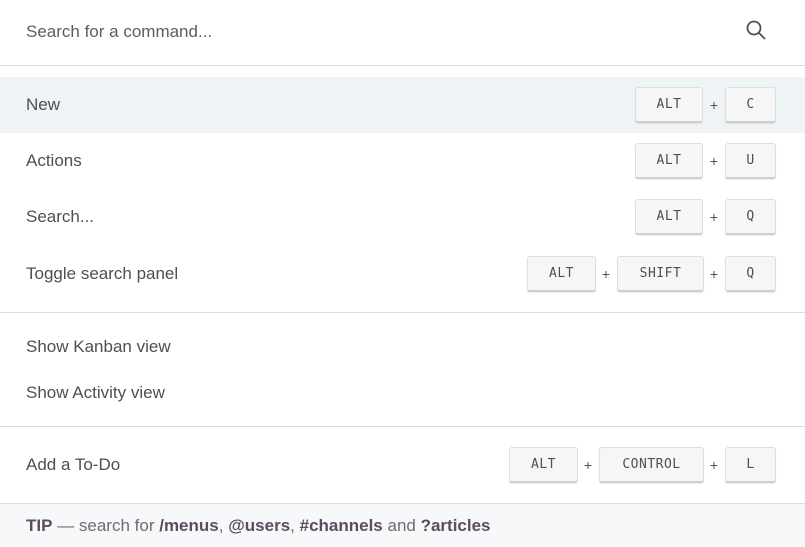 This screenshot has width=805, height=547. Describe the element at coordinates (73, 464) in the screenshot. I see `command-label: Add a To-Do` at that location.